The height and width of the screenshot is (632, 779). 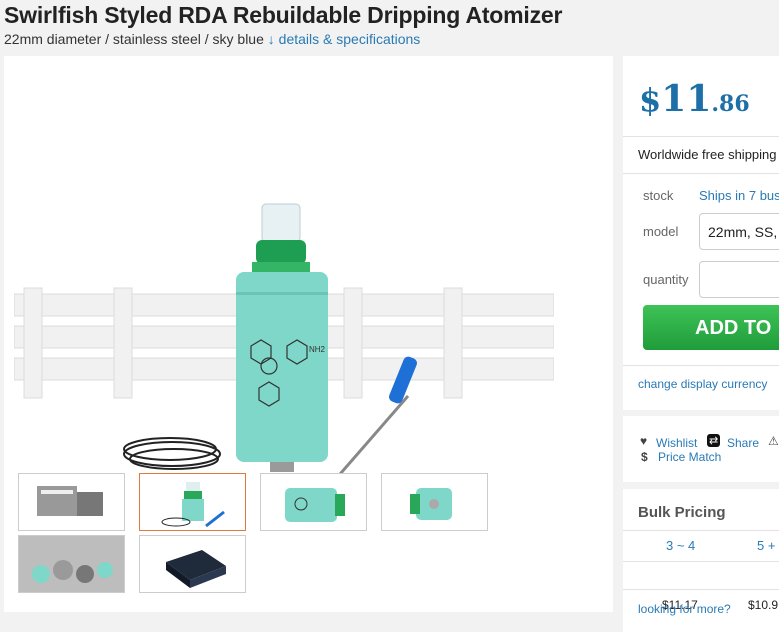 I want to click on model-label: model, so click(x=661, y=231).